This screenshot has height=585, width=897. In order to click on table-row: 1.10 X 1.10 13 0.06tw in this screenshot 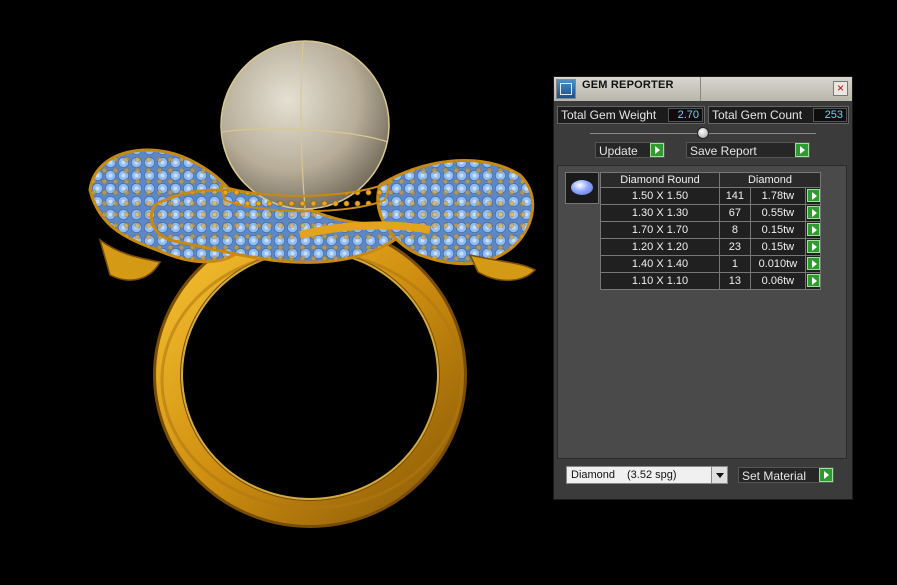, I will do `click(710, 281)`.